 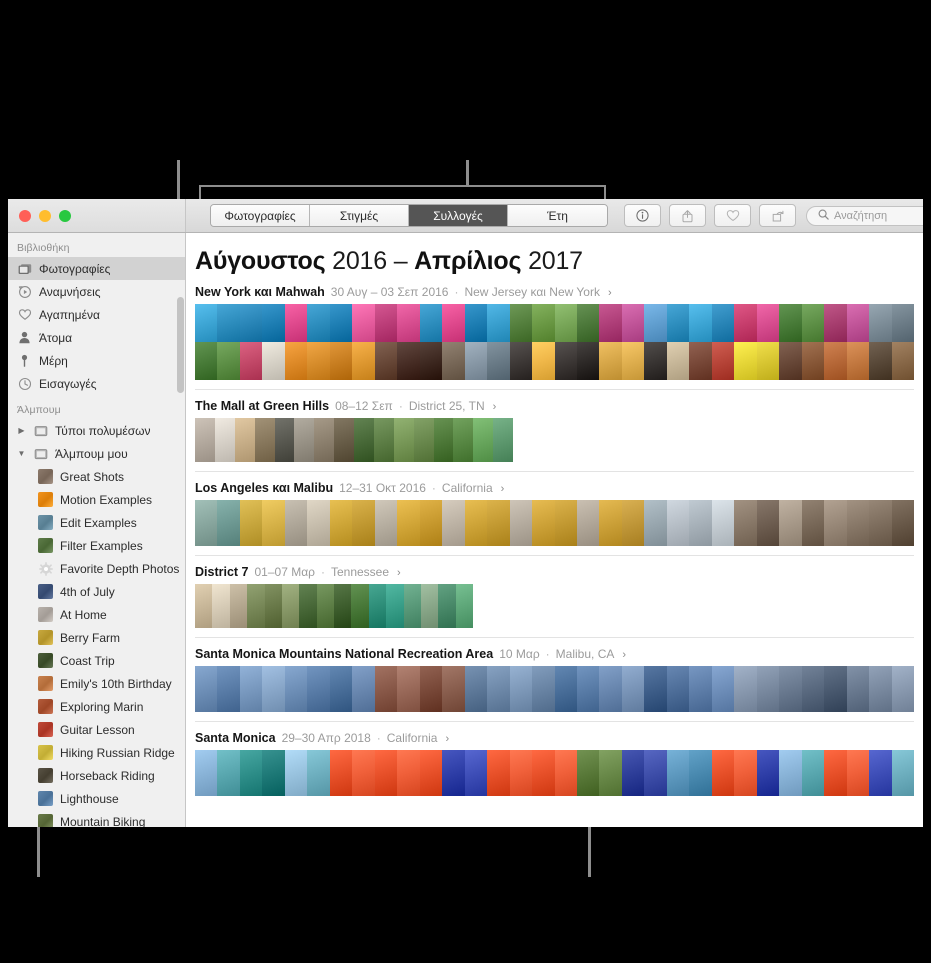 What do you see at coordinates (96, 545) in the screenshot?
I see `sidebar-item-album: Filter Examples` at bounding box center [96, 545].